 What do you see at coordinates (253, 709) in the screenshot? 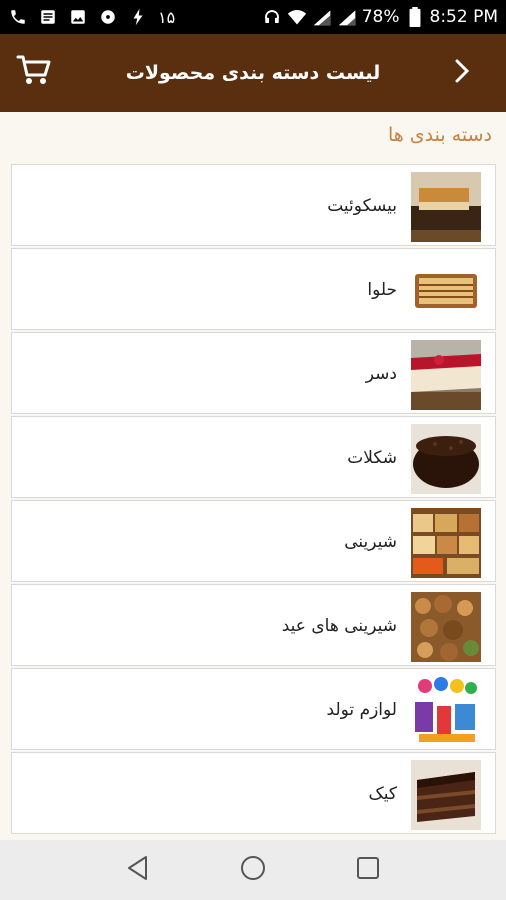
I see `category-item-birthday-supplies: لوازم تولد` at bounding box center [253, 709].